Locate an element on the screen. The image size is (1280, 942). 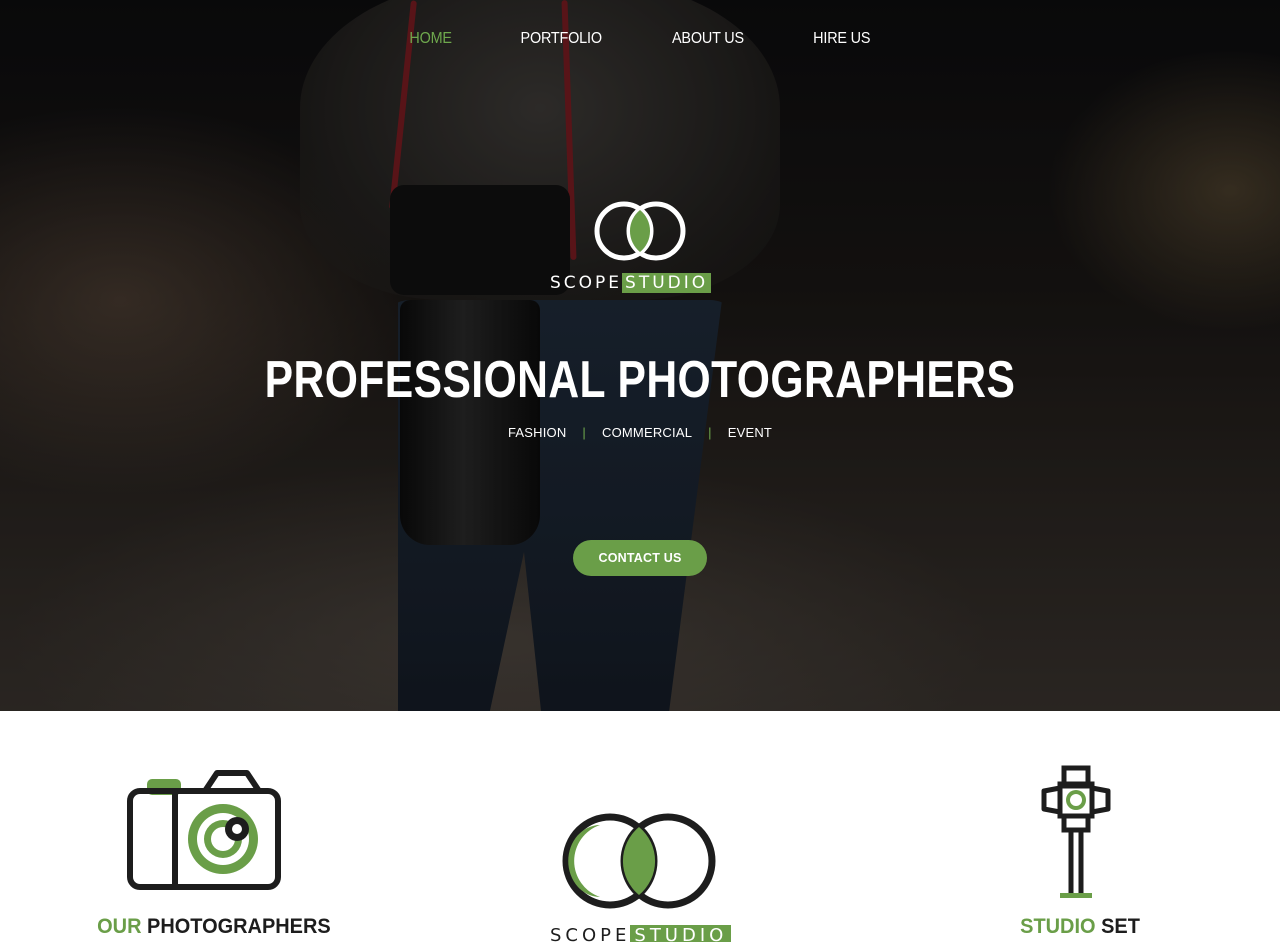
heading-accent: OUR is located at coordinates (119, 926).